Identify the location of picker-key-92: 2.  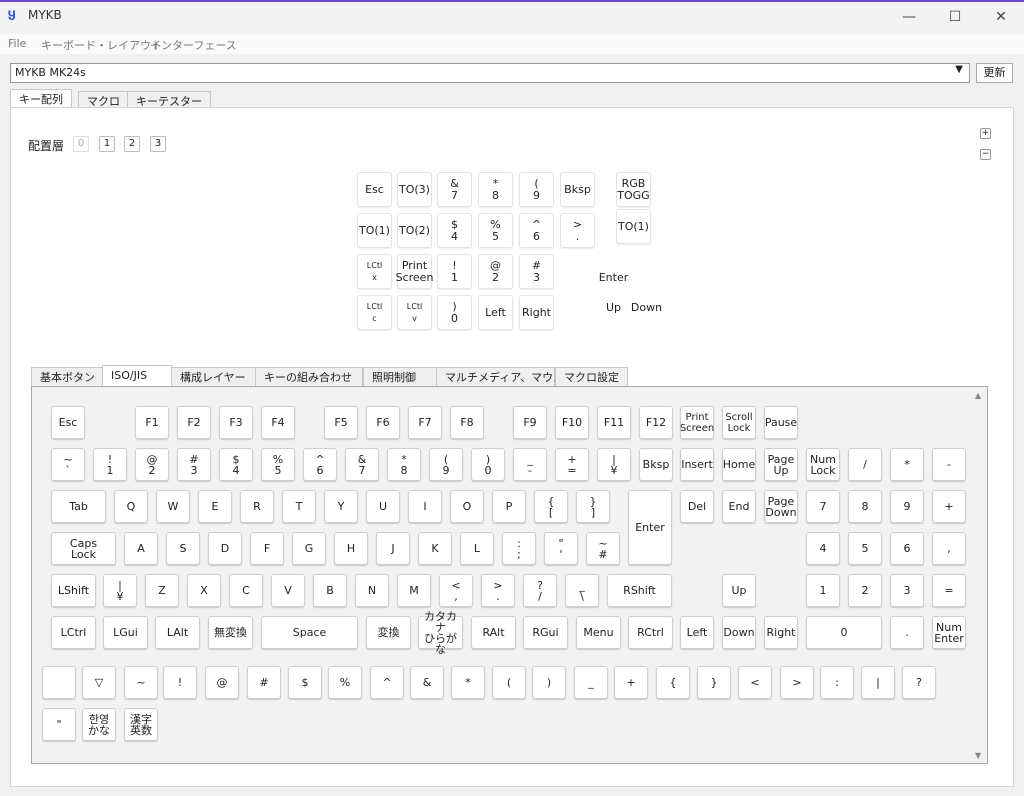
(865, 590).